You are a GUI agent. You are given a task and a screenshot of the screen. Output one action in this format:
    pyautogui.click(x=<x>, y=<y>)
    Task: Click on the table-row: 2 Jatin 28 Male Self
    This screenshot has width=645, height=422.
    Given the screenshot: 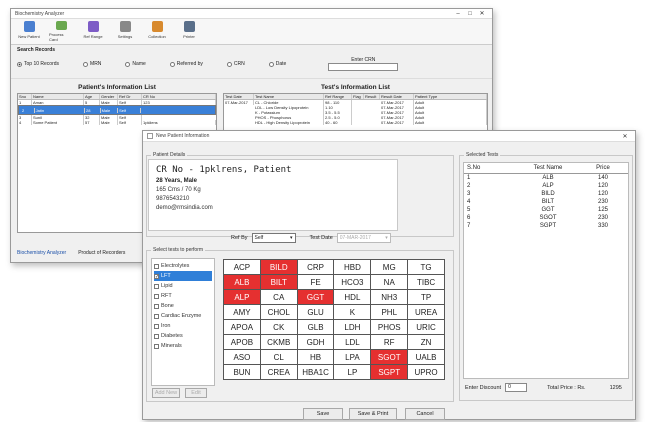 What is the action you would take?
    pyautogui.click(x=117, y=110)
    